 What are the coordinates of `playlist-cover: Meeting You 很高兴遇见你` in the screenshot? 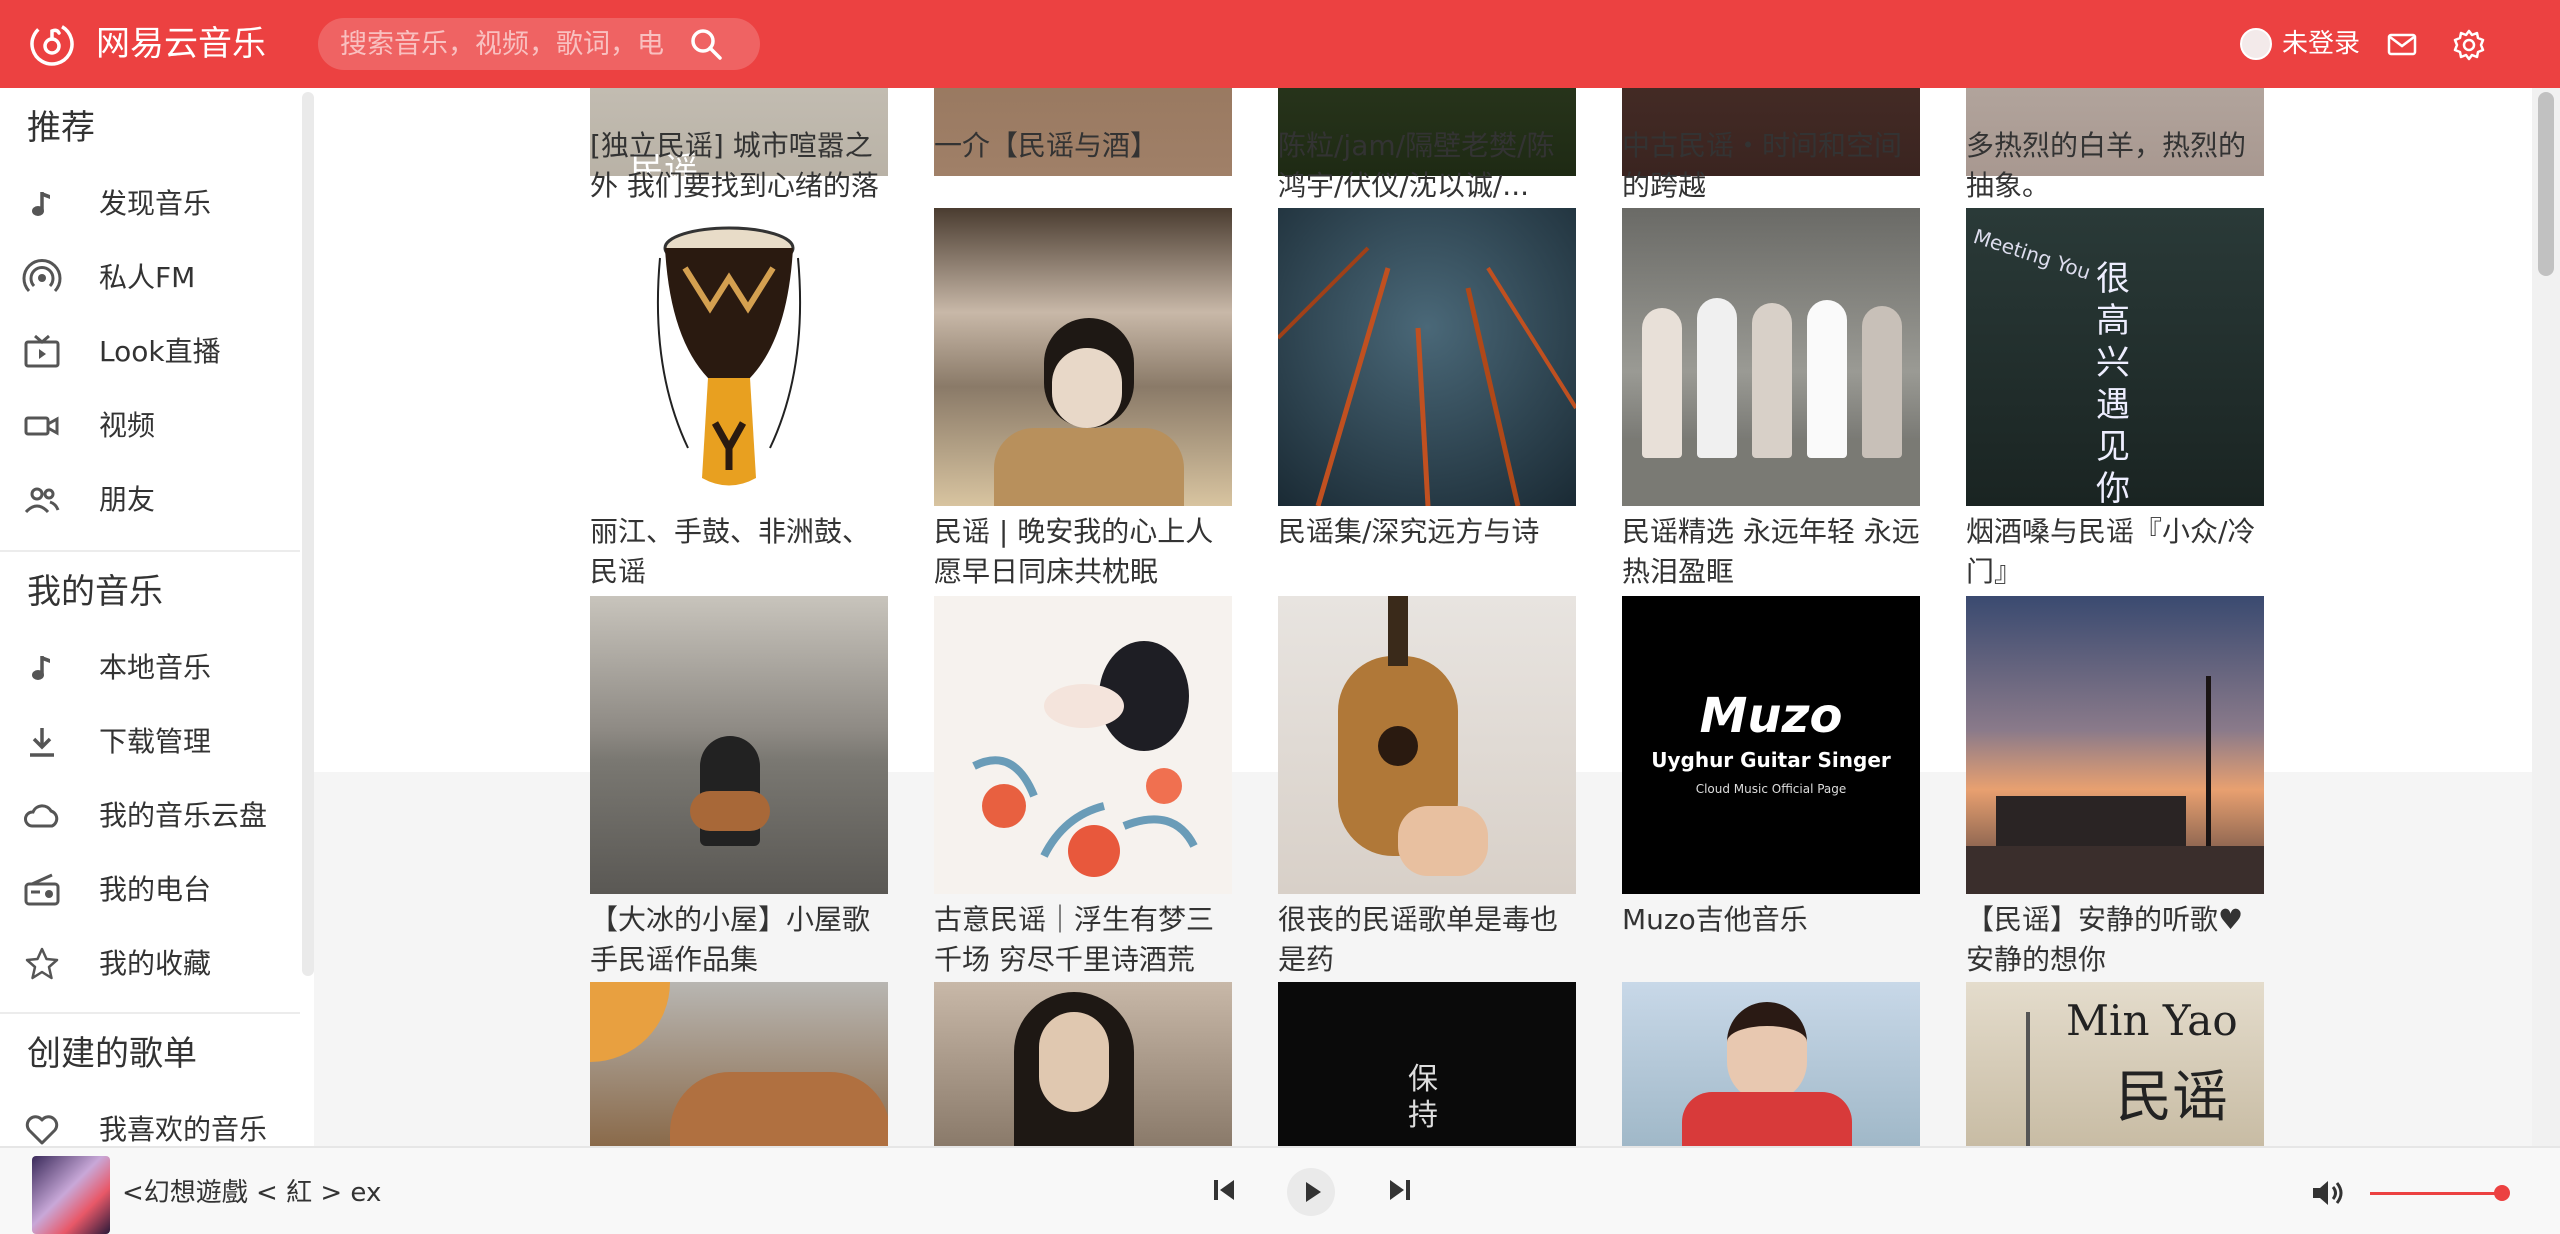 It's located at (2115, 357).